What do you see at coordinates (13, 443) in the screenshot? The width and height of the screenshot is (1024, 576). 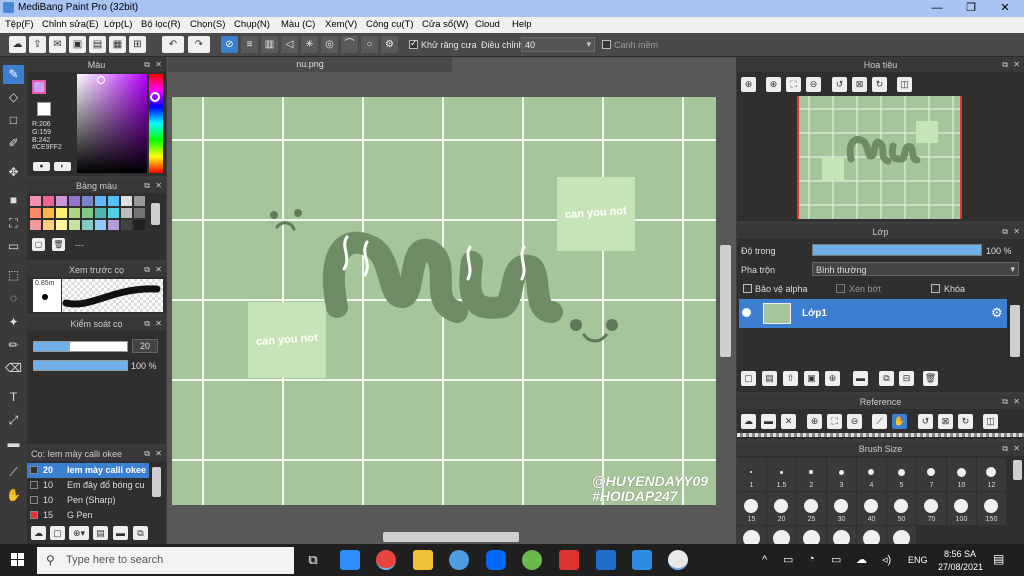 I see `divide-tool-icon: ▬` at bounding box center [13, 443].